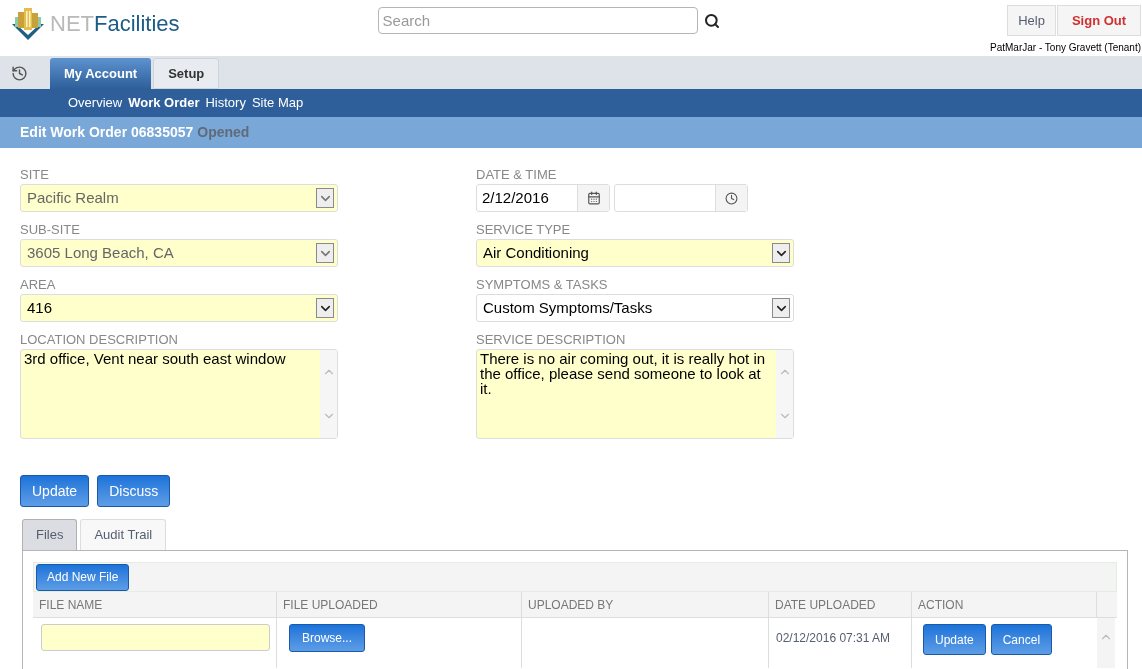  I want to click on textarea-field: 3rd office, Vent near south east window, so click(179, 394).